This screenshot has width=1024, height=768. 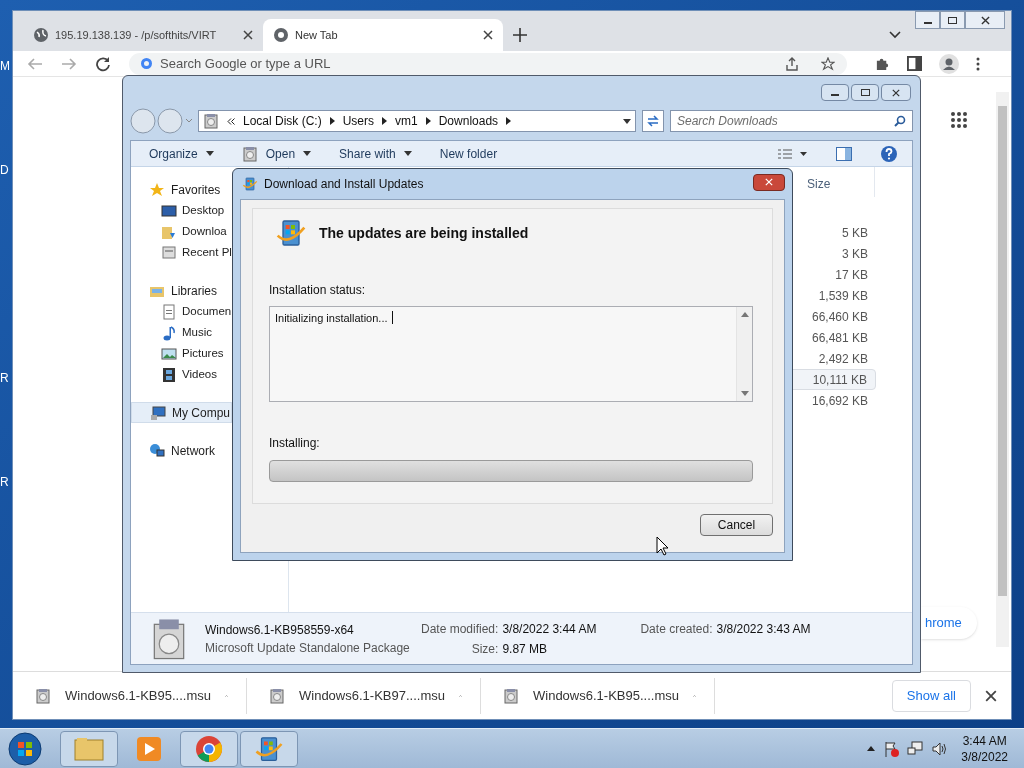 I want to click on toolbar-button: Organize, so click(x=181, y=153).